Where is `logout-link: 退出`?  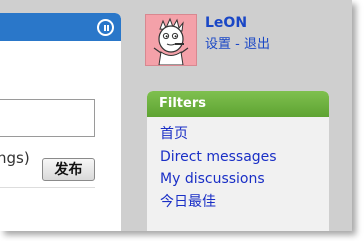
logout-link: 退出 is located at coordinates (257, 44).